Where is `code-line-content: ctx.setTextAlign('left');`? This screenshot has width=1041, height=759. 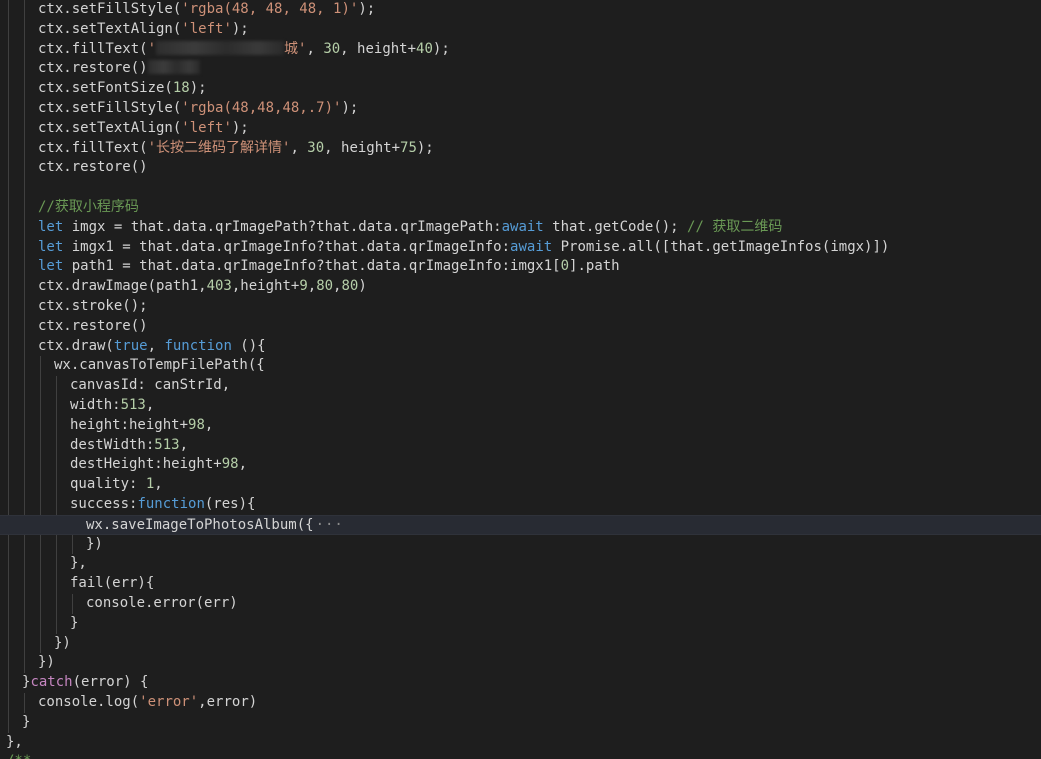
code-line-content: ctx.setTextAlign('left'); is located at coordinates (143, 30).